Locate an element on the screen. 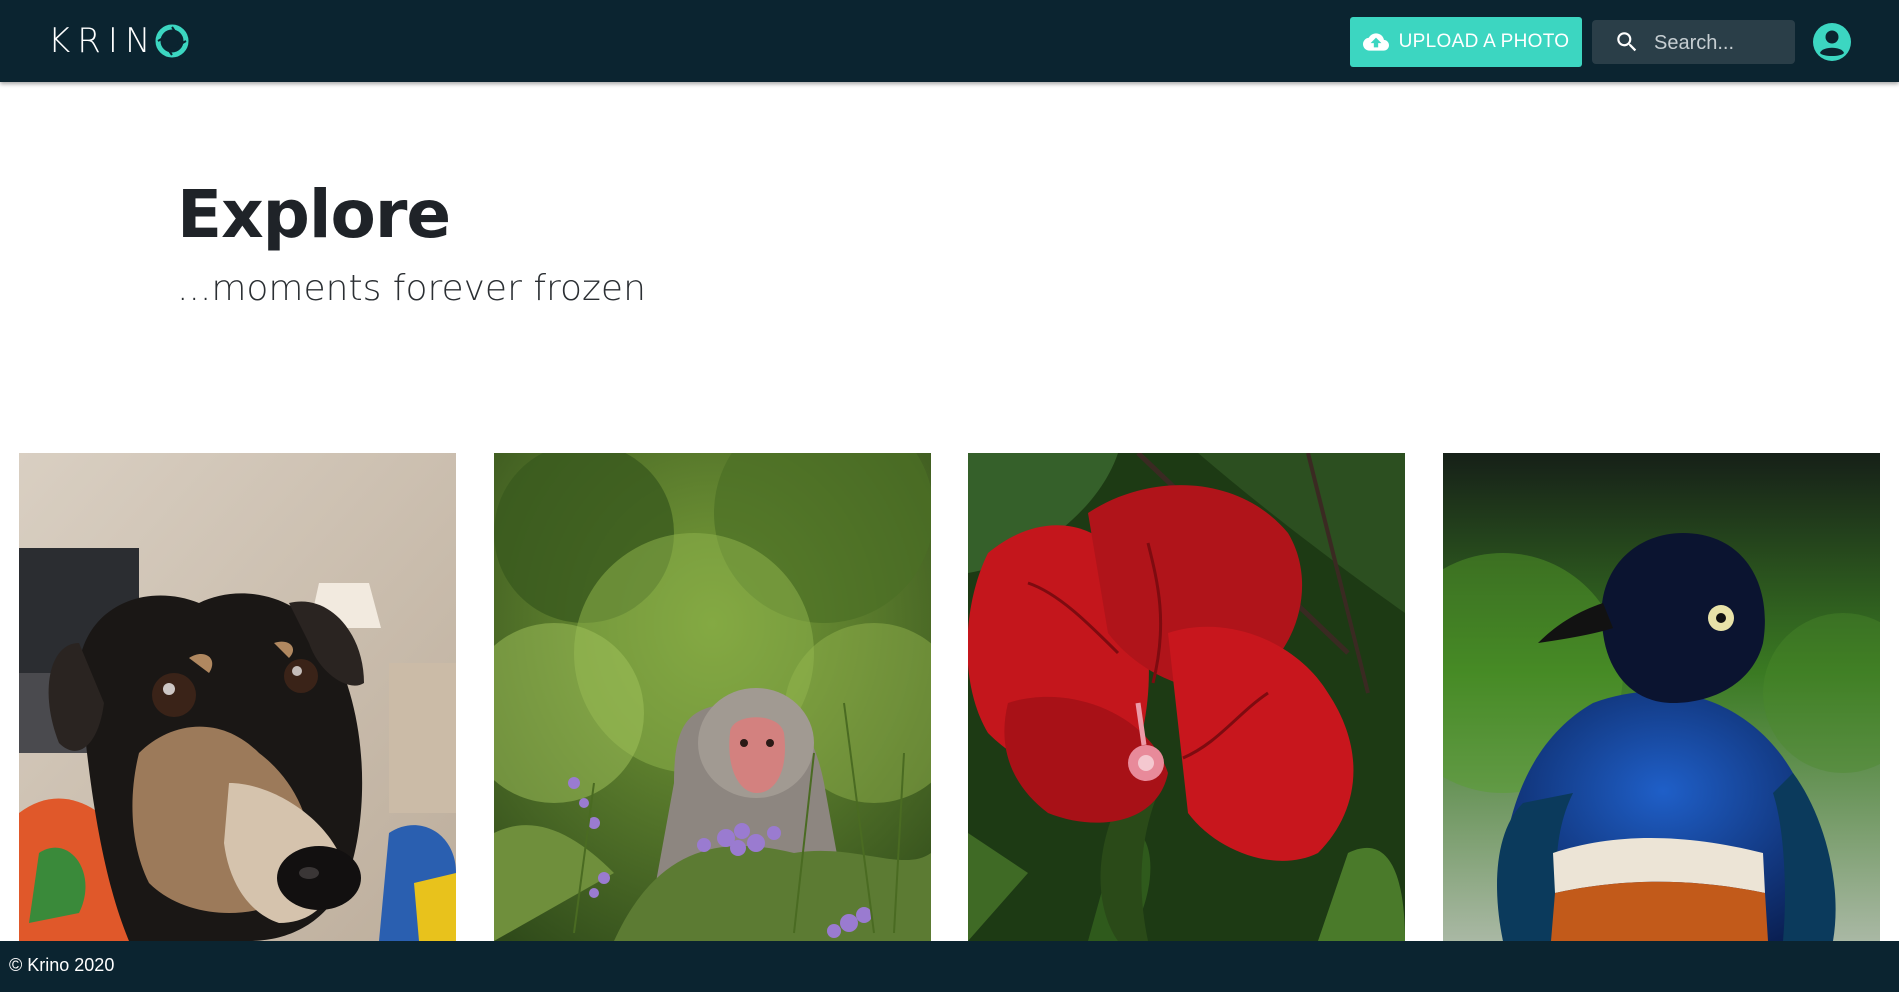 Image resolution: width=1899 pixels, height=992 pixels. top-navbar: KRIN UPLOAD A PHOTO is located at coordinates (949, 41).